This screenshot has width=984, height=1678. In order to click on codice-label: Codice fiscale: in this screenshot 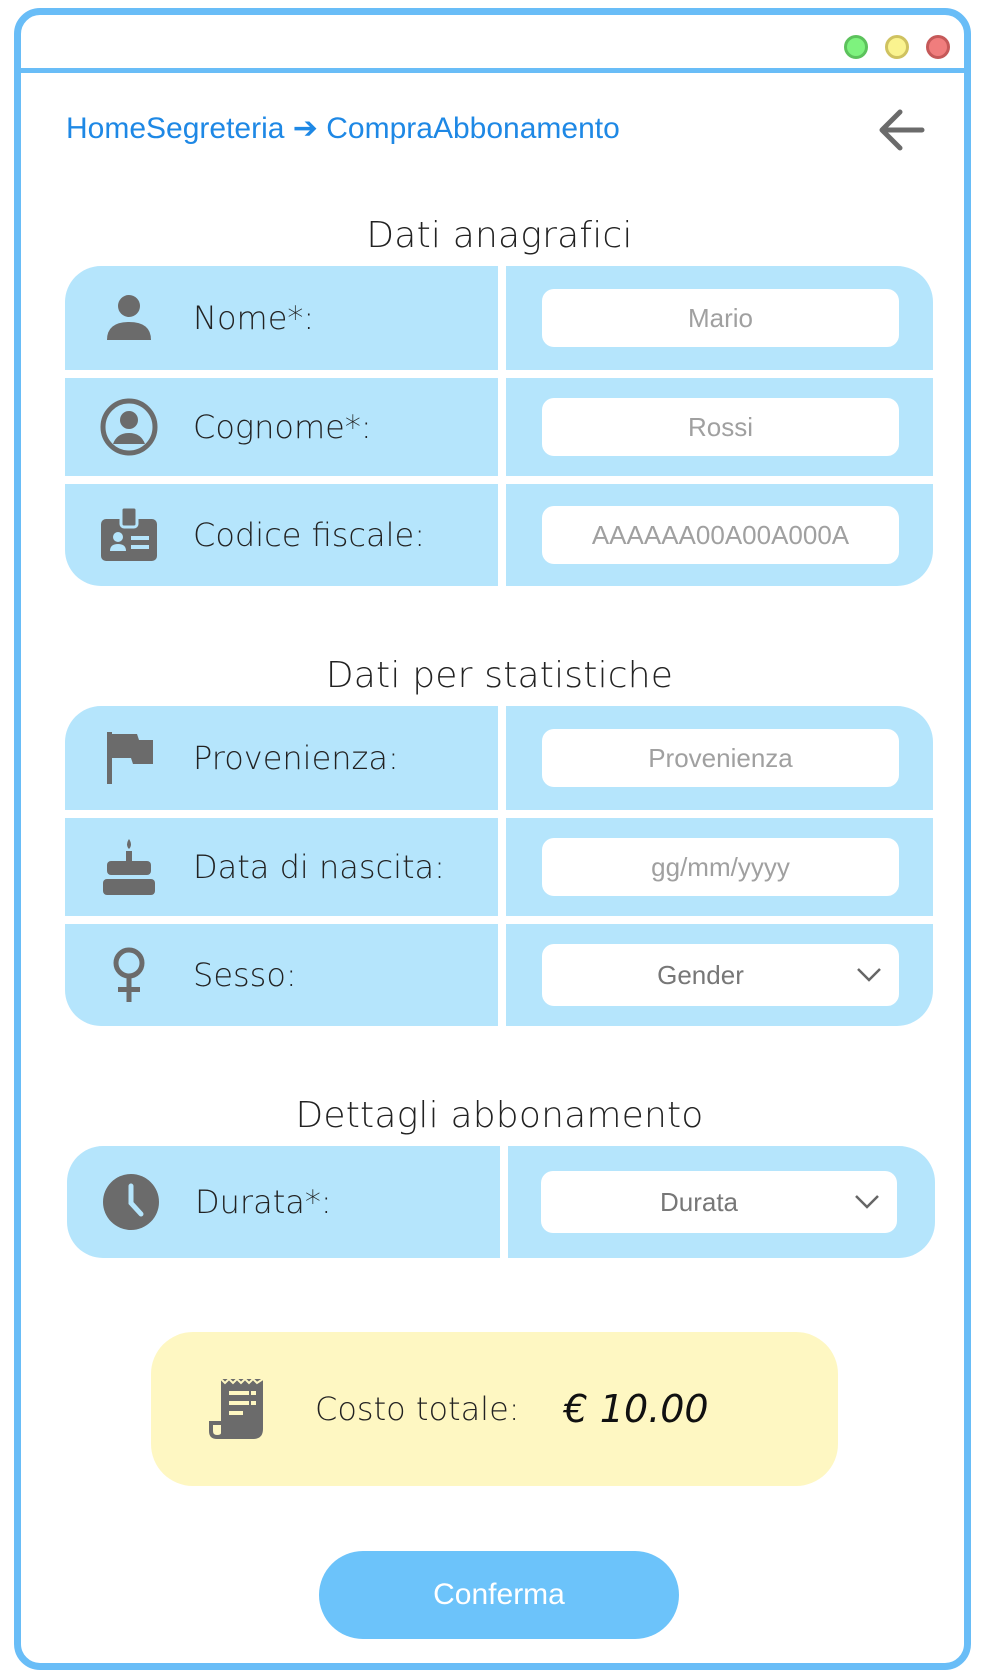, I will do `click(309, 535)`.